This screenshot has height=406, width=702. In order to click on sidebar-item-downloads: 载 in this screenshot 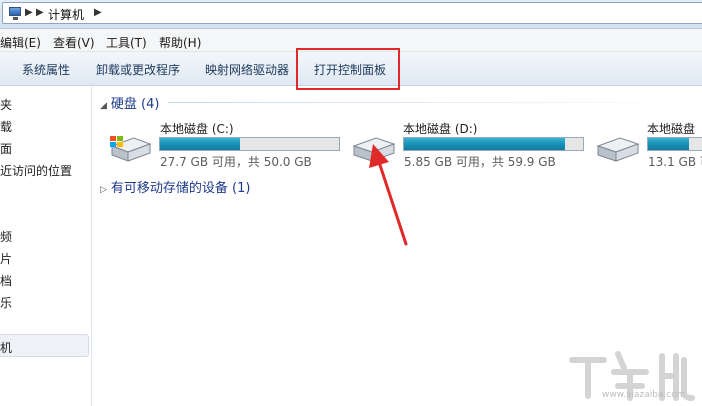, I will do `click(6, 126)`.